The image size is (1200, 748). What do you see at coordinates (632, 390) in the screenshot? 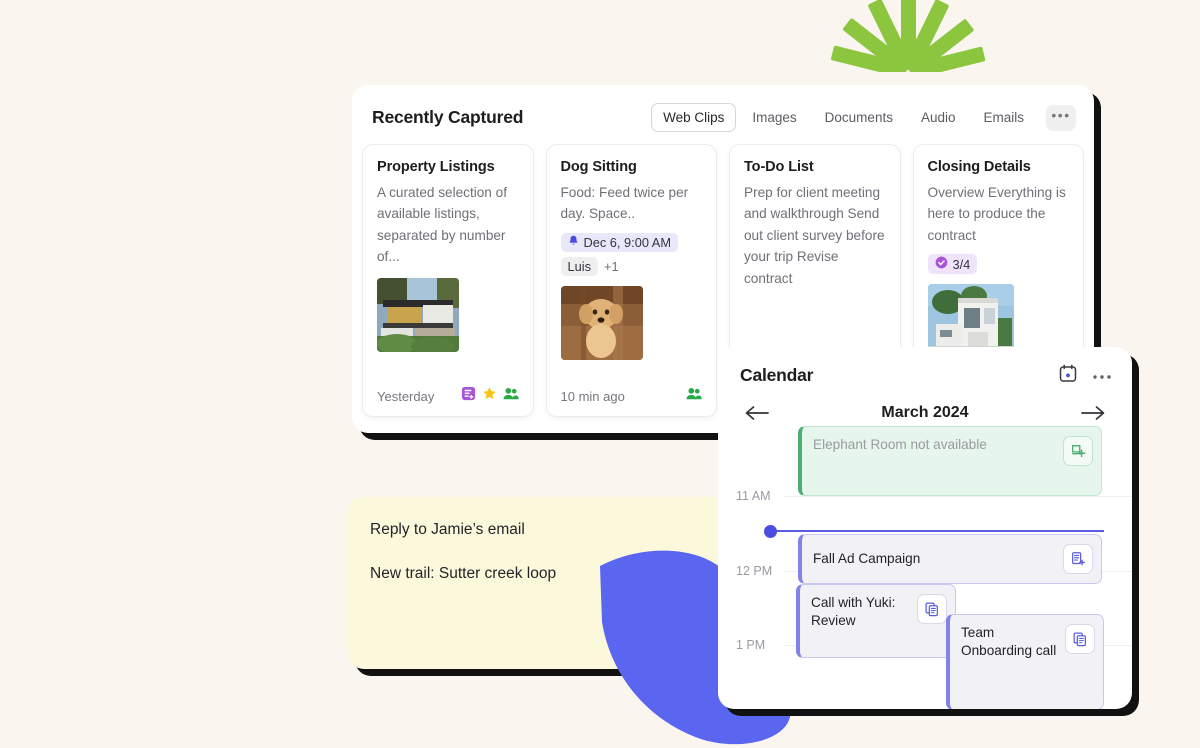
I see `card-footer: 10 min ago` at bounding box center [632, 390].